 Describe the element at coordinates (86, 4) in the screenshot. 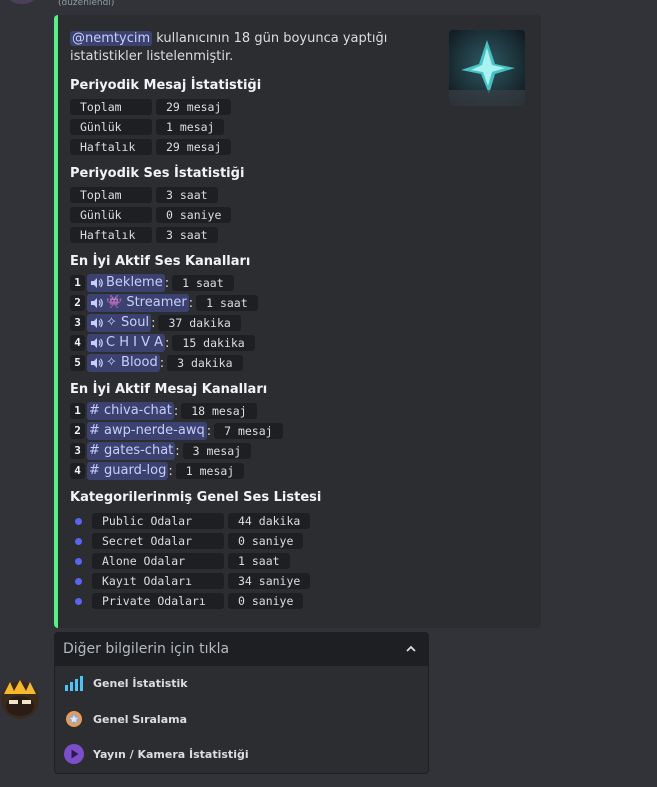

I see `edited-label: (düzenlendi)` at that location.